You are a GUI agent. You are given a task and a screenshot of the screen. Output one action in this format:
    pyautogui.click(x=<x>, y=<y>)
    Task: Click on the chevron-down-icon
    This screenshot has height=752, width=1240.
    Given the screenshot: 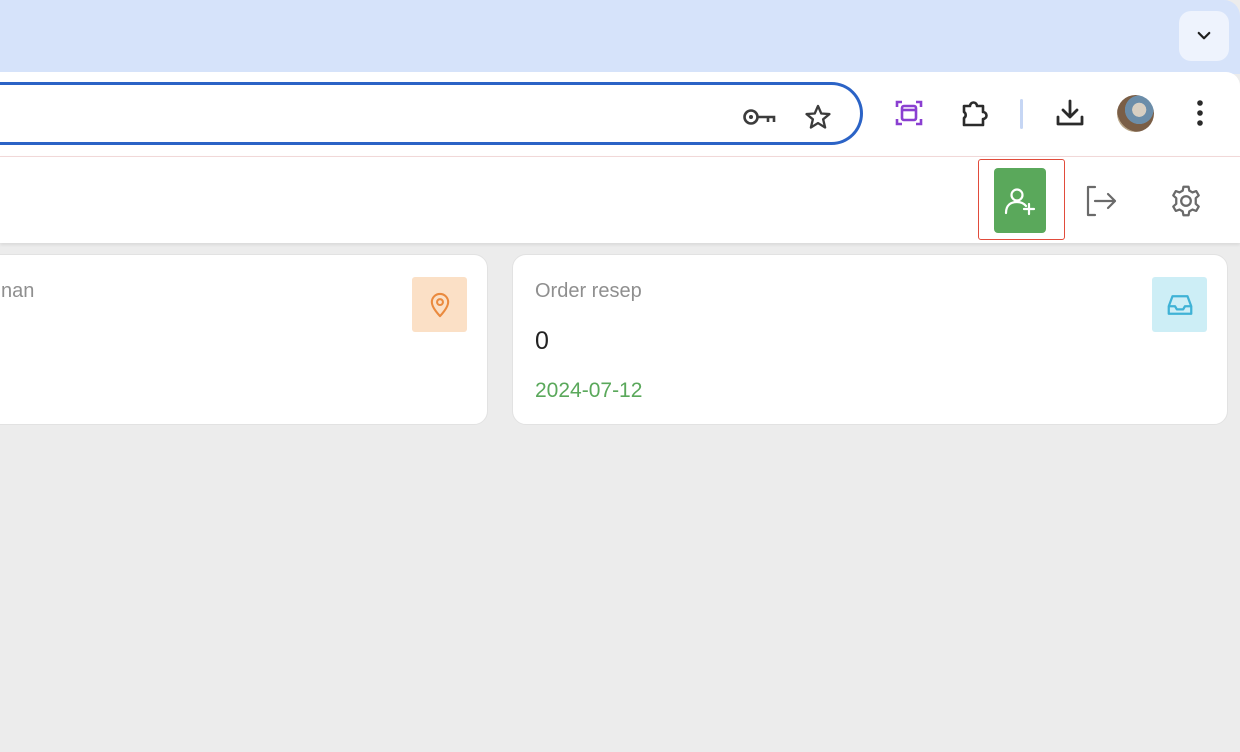 What is the action you would take?
    pyautogui.click(x=1204, y=35)
    